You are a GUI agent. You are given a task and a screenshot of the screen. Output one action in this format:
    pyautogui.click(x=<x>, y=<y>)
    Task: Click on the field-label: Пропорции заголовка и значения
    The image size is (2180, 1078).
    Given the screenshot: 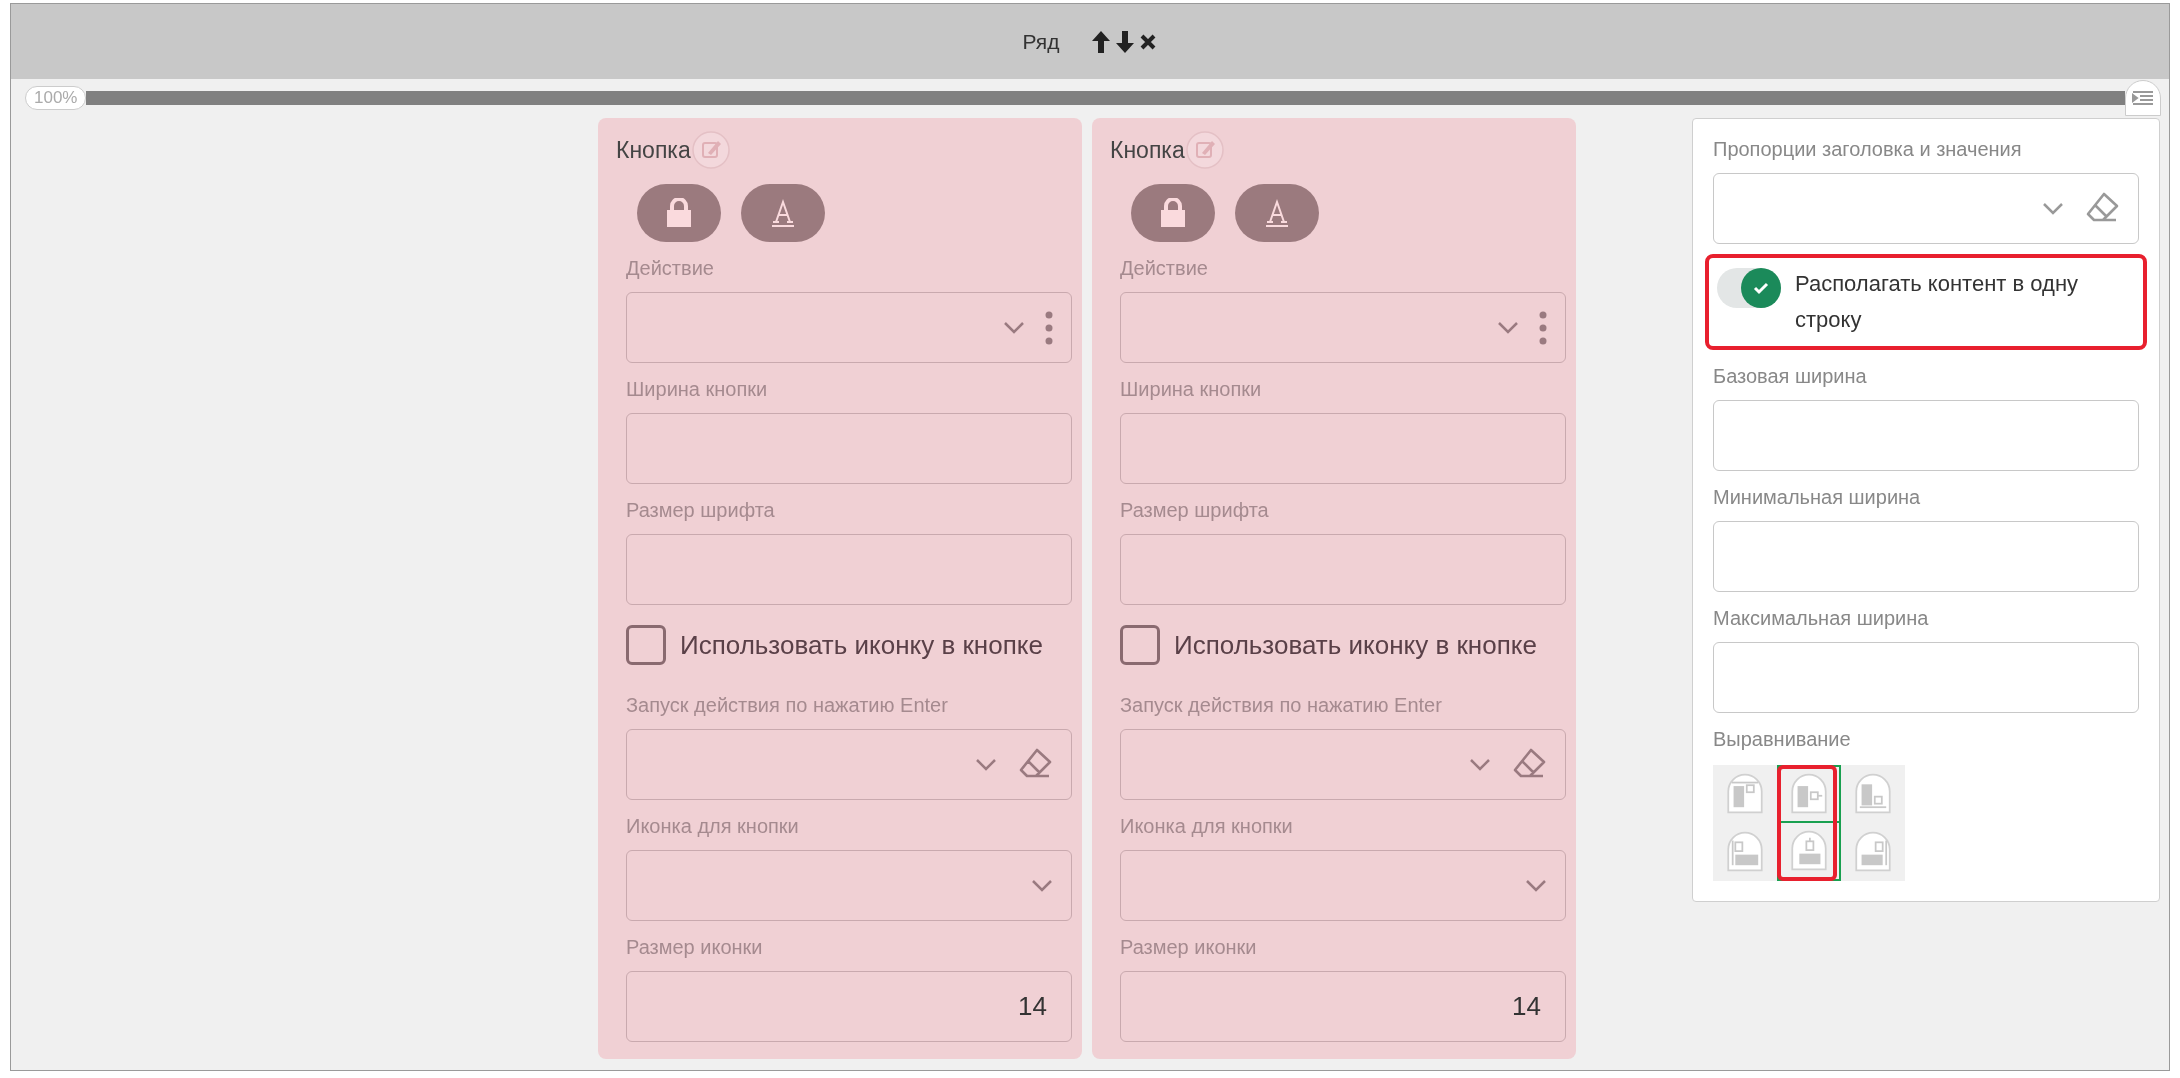 What is the action you would take?
    pyautogui.click(x=1868, y=149)
    